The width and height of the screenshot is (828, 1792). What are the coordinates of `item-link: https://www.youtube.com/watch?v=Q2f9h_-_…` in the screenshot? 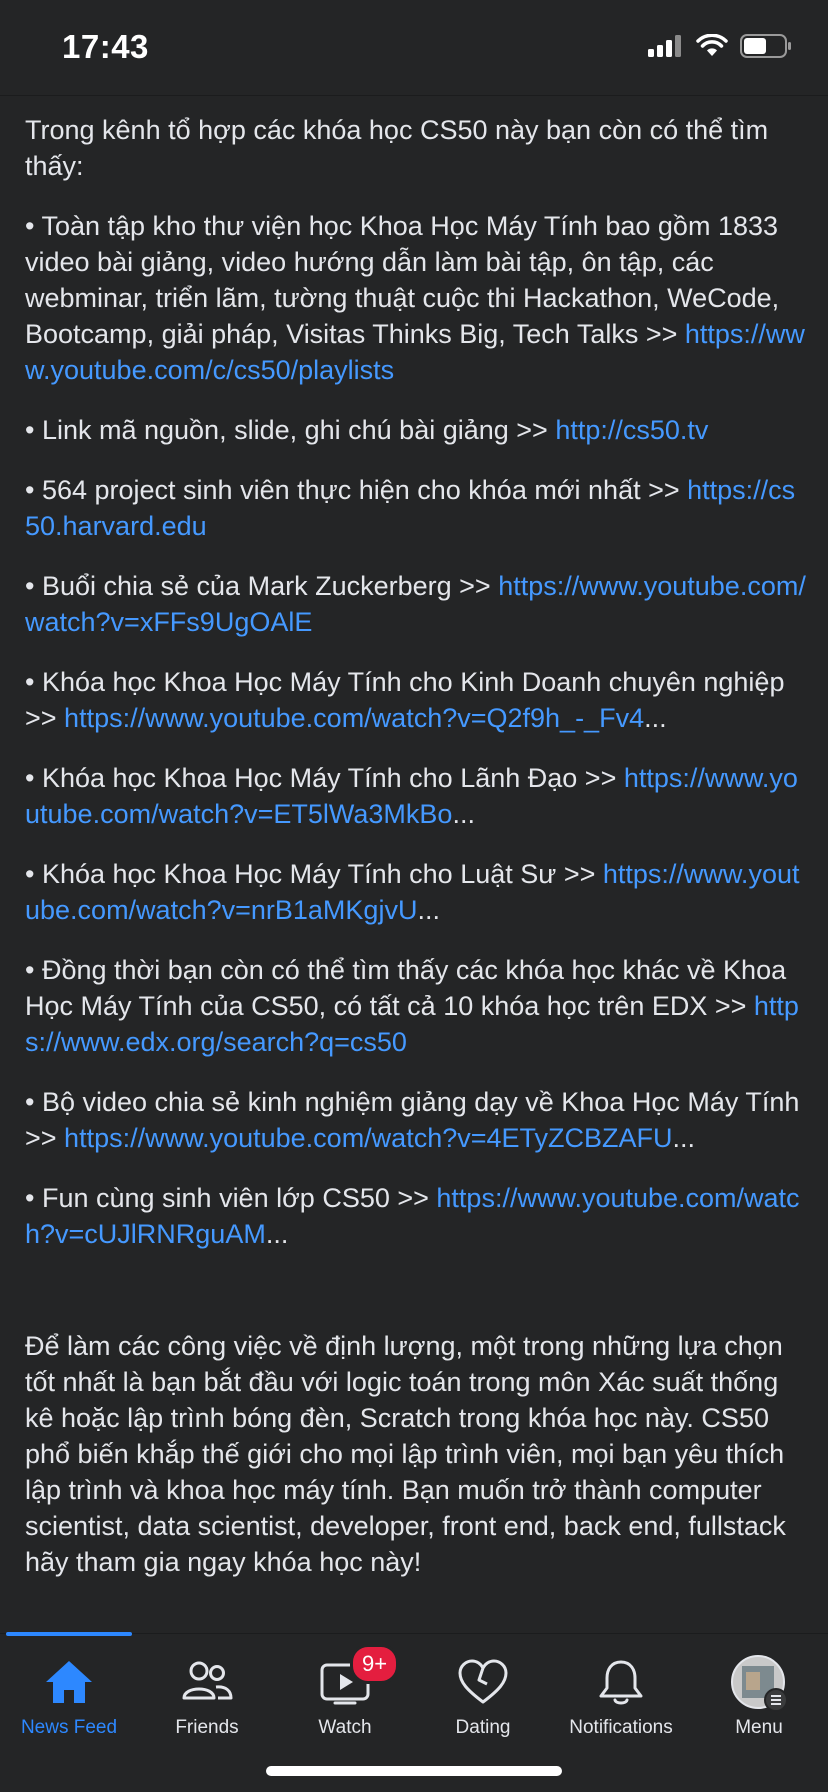 It's located at (354, 718).